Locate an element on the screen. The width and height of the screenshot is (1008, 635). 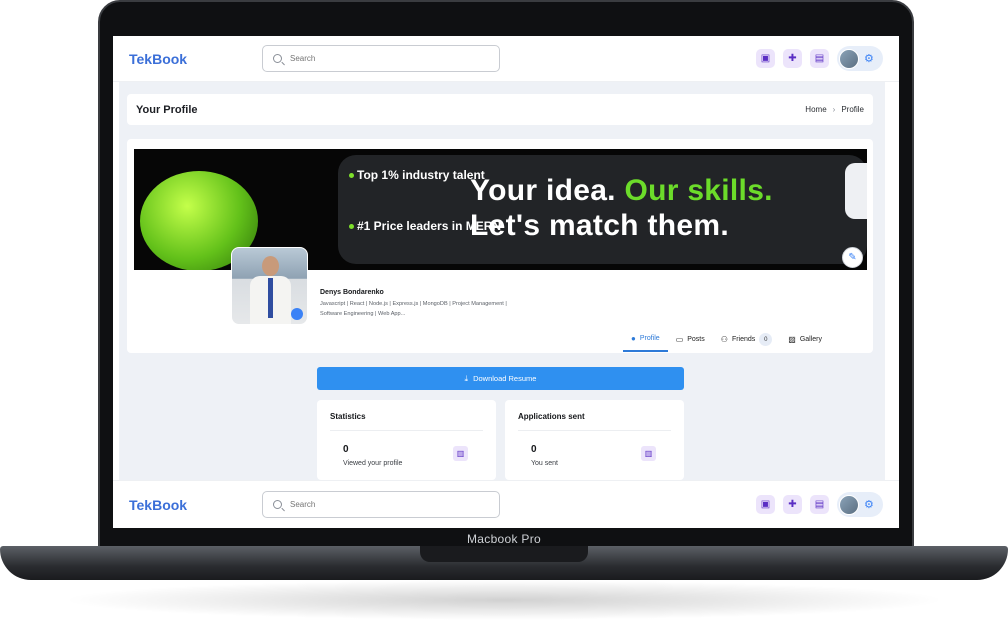
stat-label: You sent is located at coordinates (544, 463).